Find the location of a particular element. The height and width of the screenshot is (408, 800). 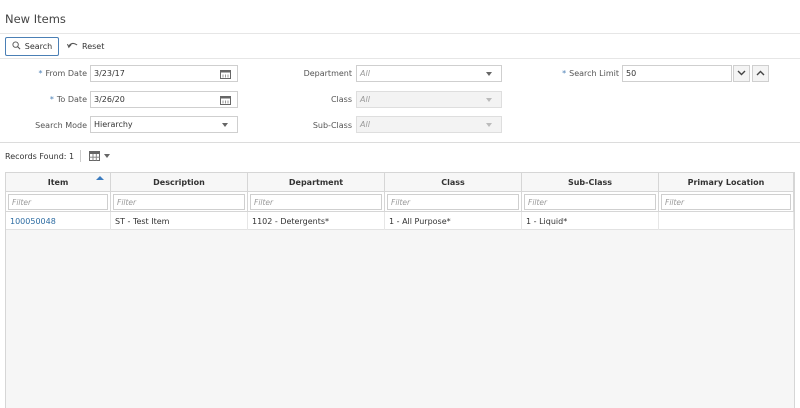

search-button: Search is located at coordinates (32, 46).